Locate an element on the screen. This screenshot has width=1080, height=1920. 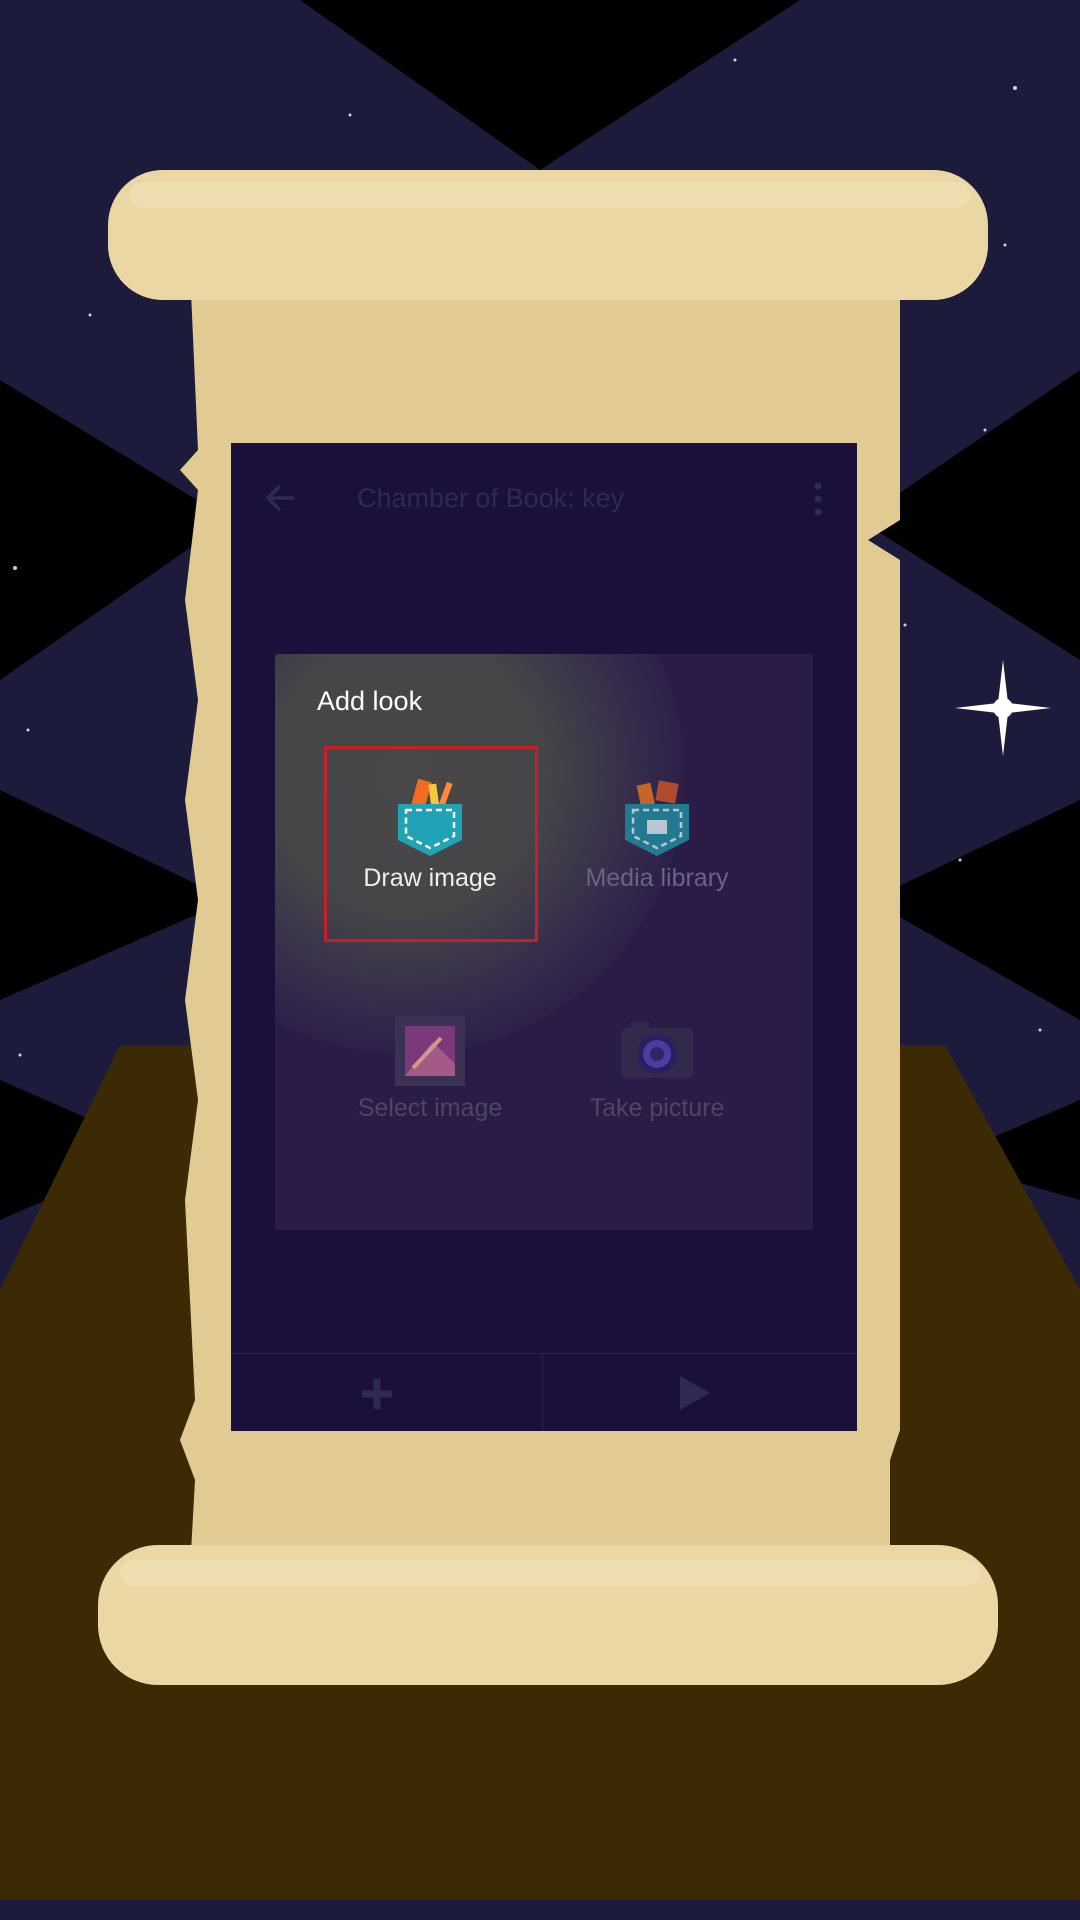
back-arrow-icon is located at coordinates (281, 498).